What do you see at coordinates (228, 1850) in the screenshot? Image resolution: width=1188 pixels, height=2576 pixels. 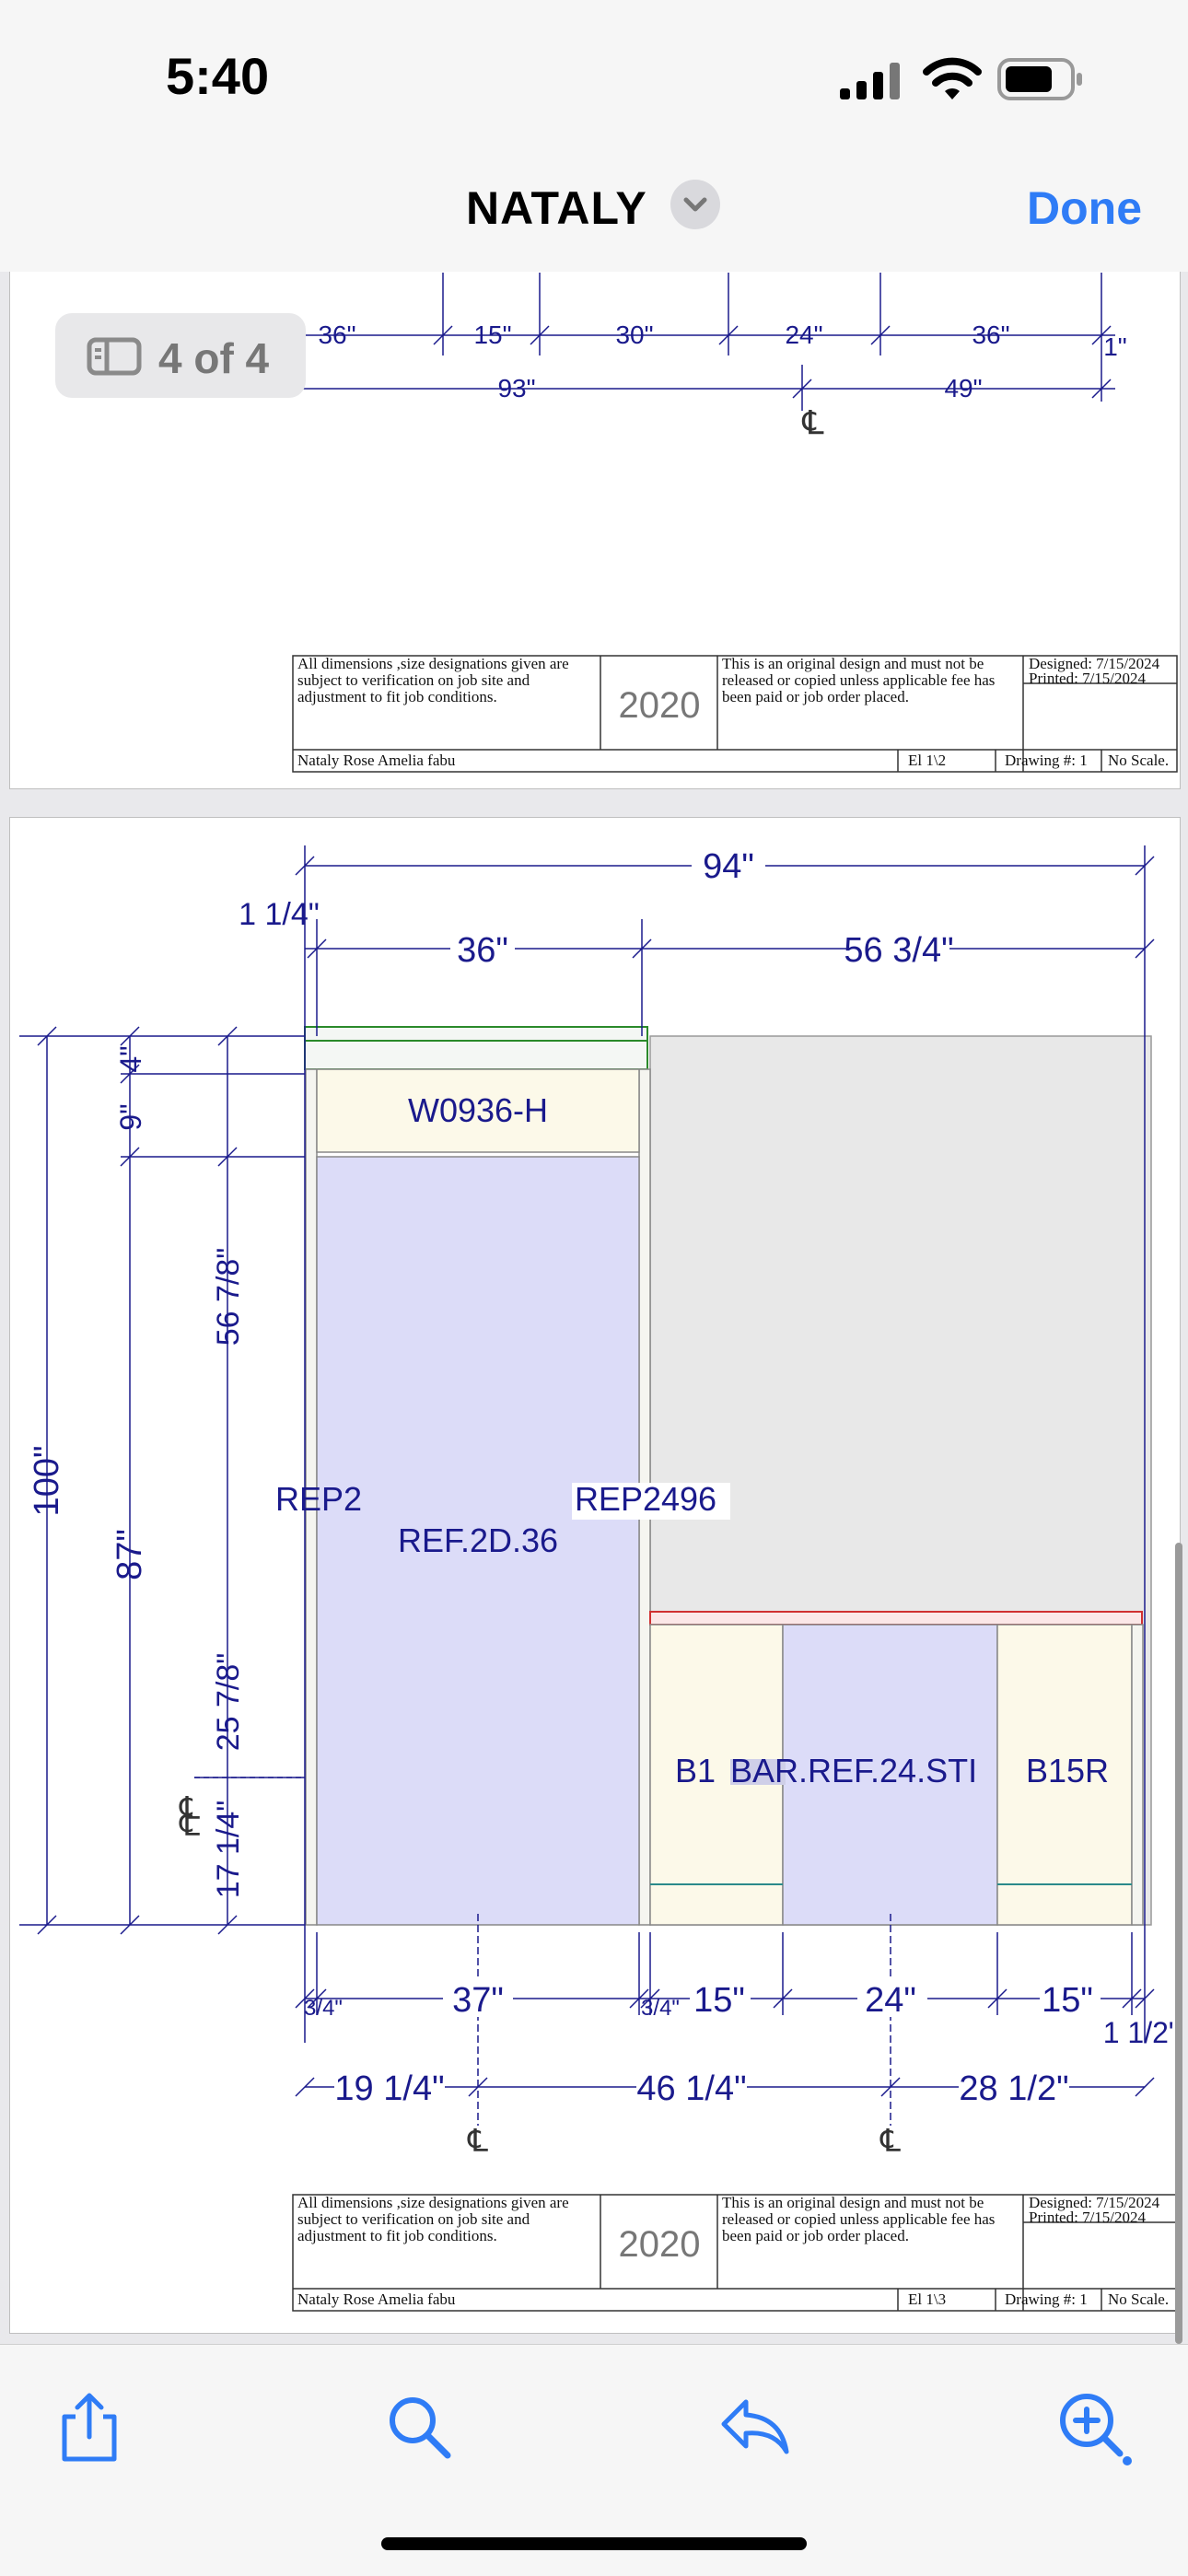 I see `p4-dim-17-14: 17 1/4"` at bounding box center [228, 1850].